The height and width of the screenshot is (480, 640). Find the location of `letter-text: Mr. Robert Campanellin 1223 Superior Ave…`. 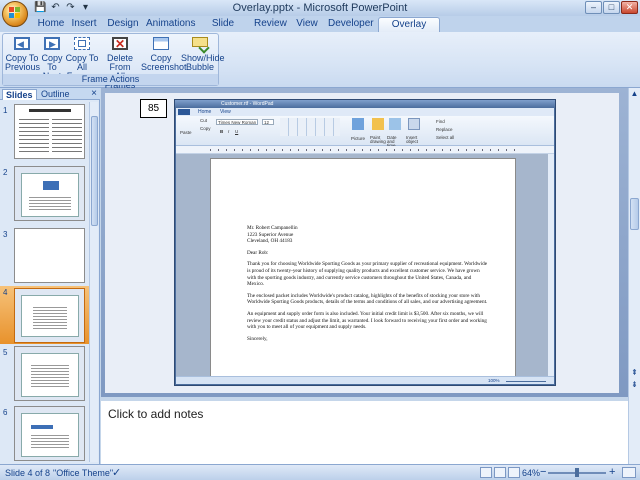

letter-text: Mr. Robert Campanellin 1223 Superior Ave… is located at coordinates (367, 283).